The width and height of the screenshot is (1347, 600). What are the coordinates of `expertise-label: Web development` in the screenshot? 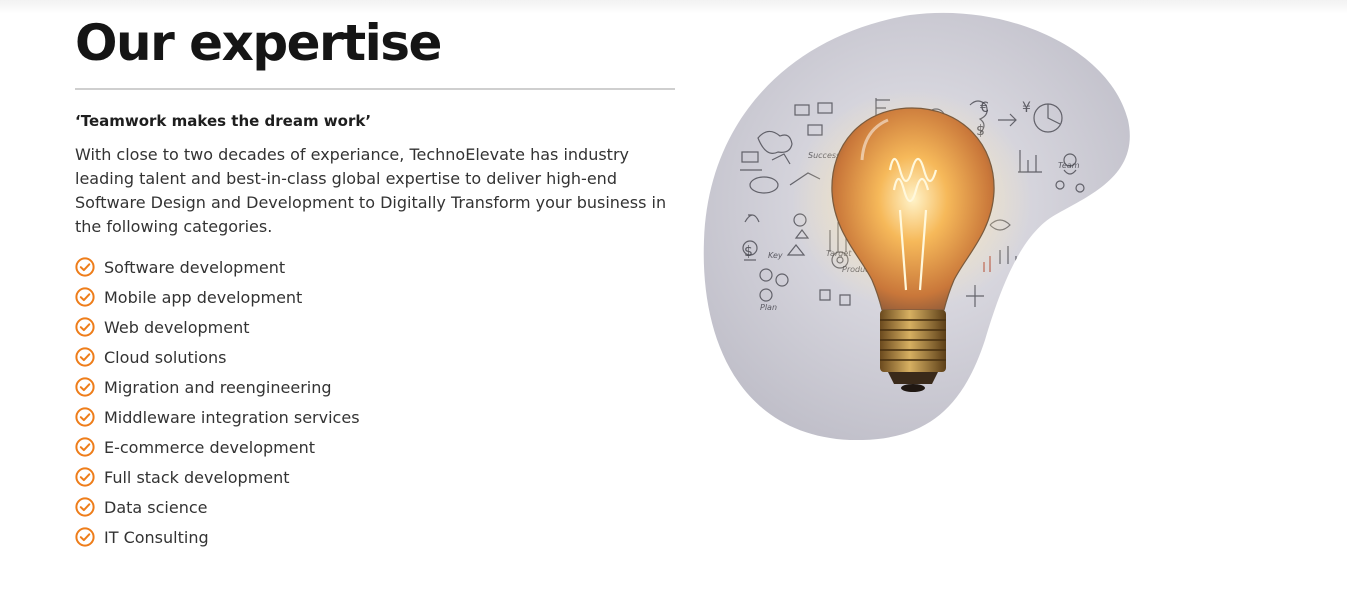 It's located at (177, 327).